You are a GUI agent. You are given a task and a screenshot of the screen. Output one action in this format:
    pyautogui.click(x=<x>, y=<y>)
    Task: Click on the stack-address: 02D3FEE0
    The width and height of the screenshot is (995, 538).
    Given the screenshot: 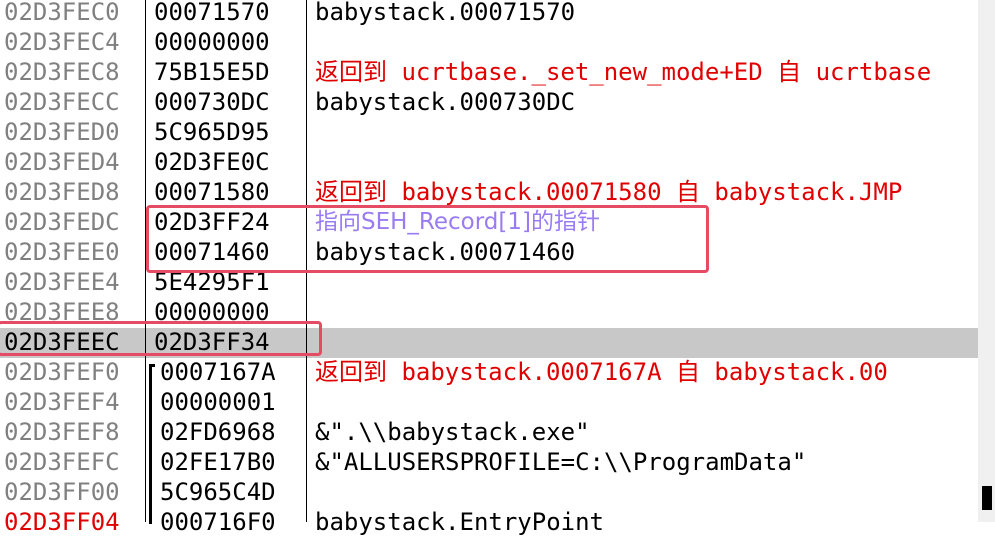 What is the action you would take?
    pyautogui.click(x=62, y=252)
    